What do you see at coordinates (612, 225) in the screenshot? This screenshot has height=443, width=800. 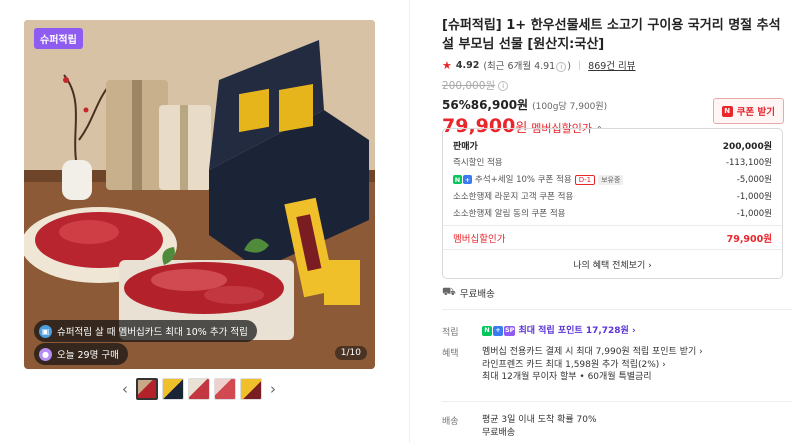 I see `breakdown-divider` at bounding box center [612, 225].